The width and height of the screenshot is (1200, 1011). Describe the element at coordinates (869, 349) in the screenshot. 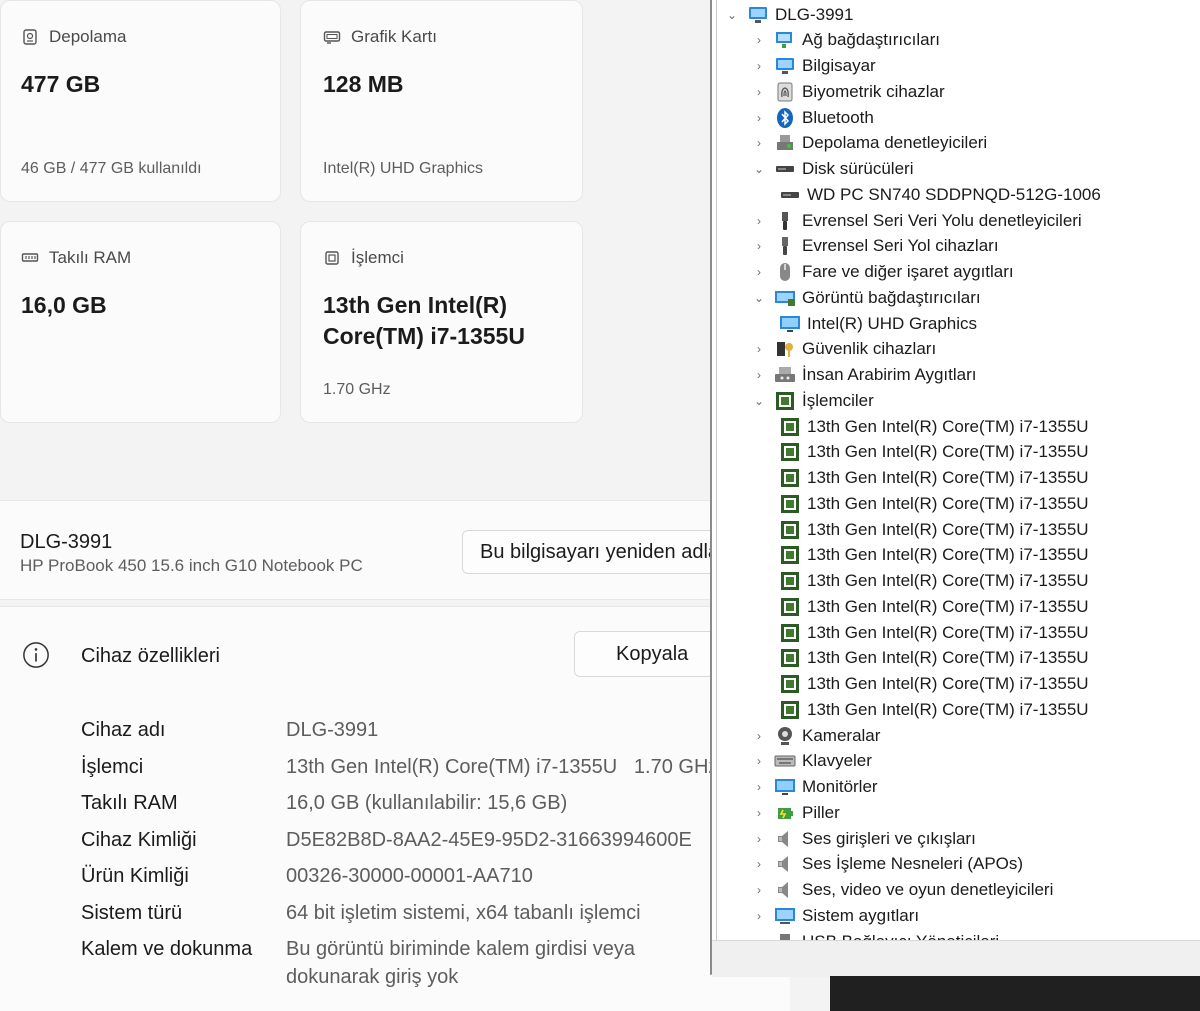

I see `tree-item-label: Güvenlik cihazları` at that location.